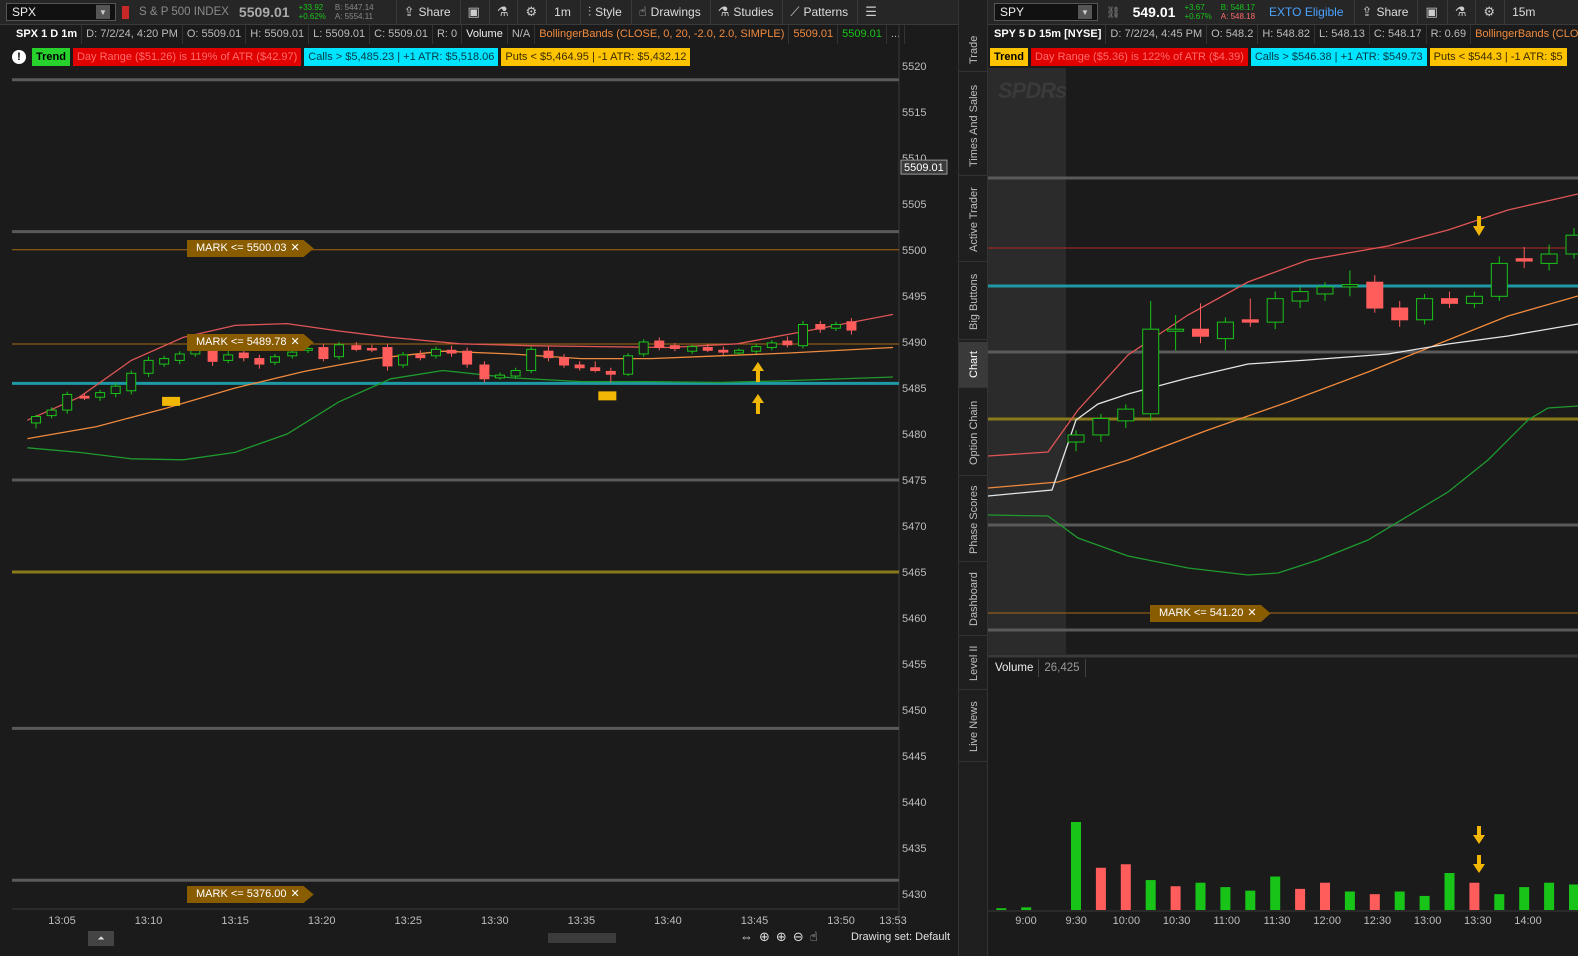 The height and width of the screenshot is (956, 1578). What do you see at coordinates (974, 126) in the screenshot?
I see `tab-times-and-sales: Times And Sales` at bounding box center [974, 126].